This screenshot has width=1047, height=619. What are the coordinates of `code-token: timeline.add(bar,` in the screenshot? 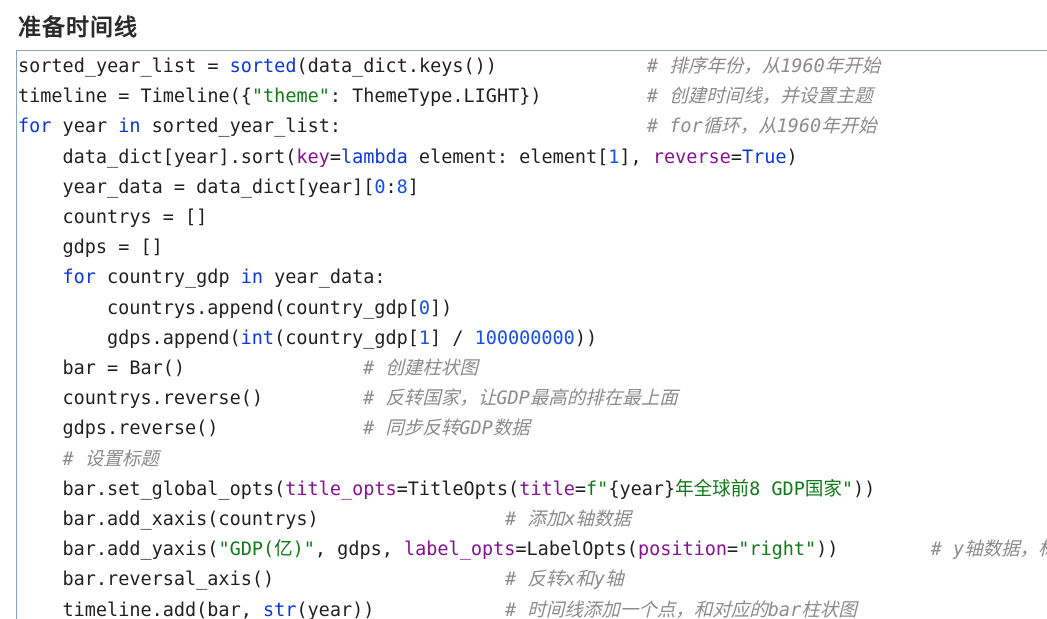 It's located at (162, 609).